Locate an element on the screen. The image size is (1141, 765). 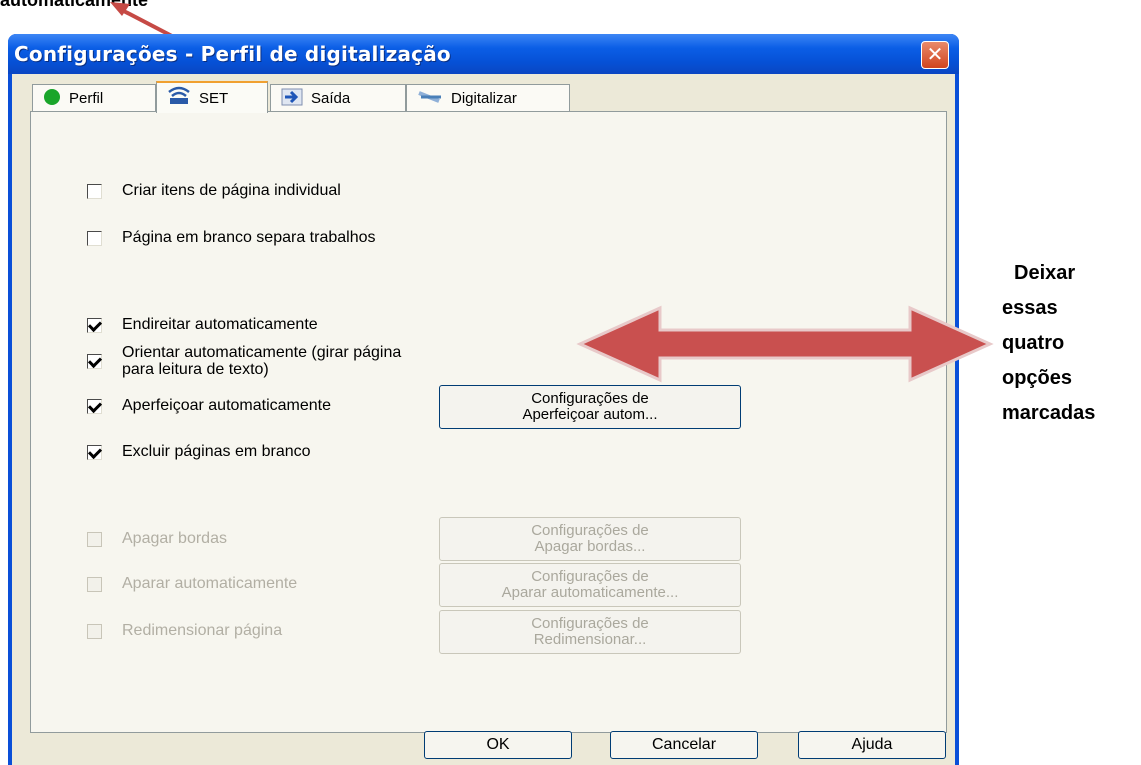
option-label: Página em branco separa trabalhos is located at coordinates (249, 237).